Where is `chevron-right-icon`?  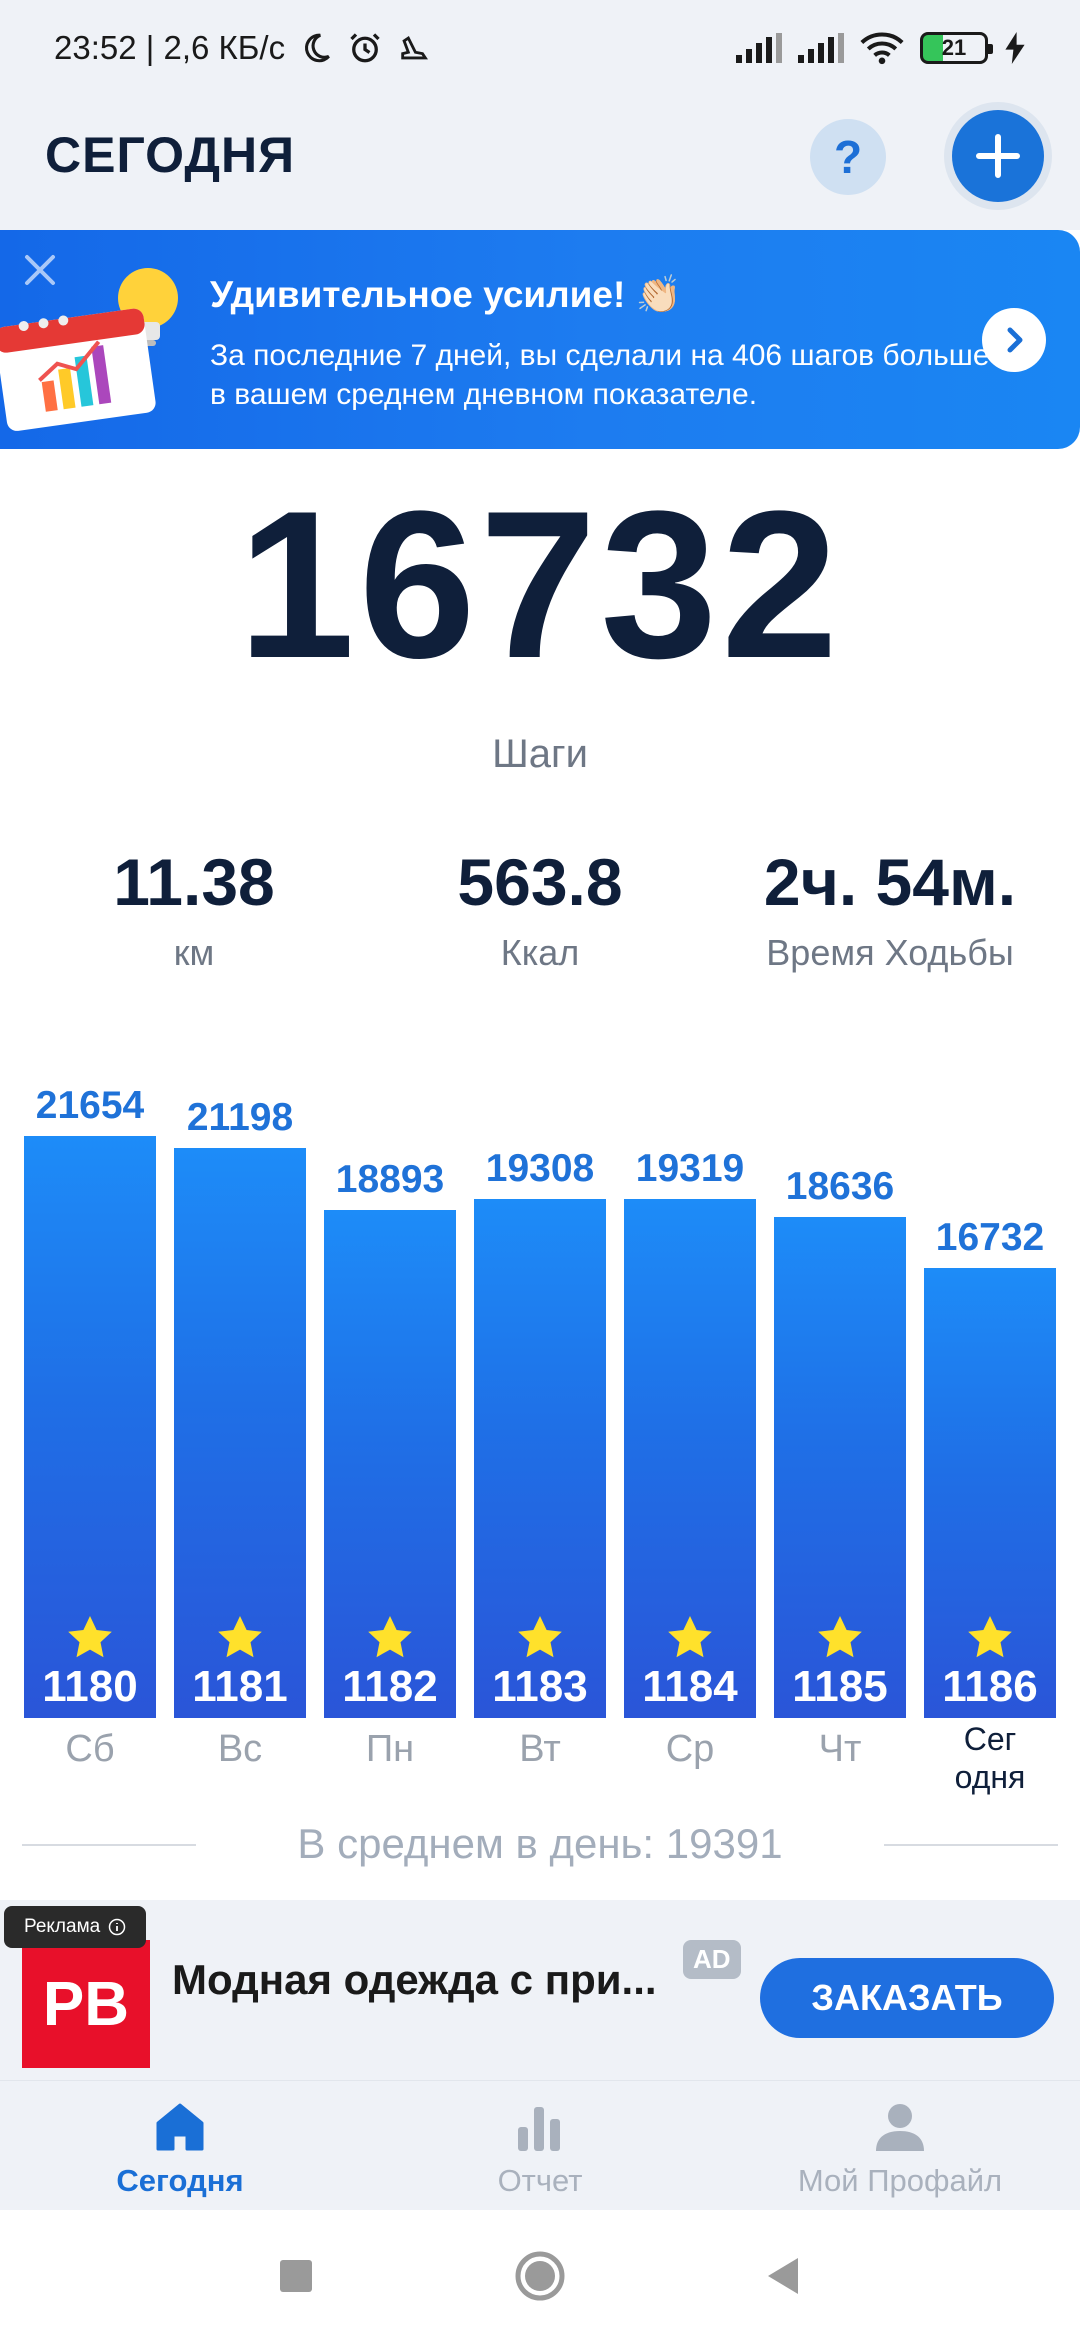 chevron-right-icon is located at coordinates (1015, 340).